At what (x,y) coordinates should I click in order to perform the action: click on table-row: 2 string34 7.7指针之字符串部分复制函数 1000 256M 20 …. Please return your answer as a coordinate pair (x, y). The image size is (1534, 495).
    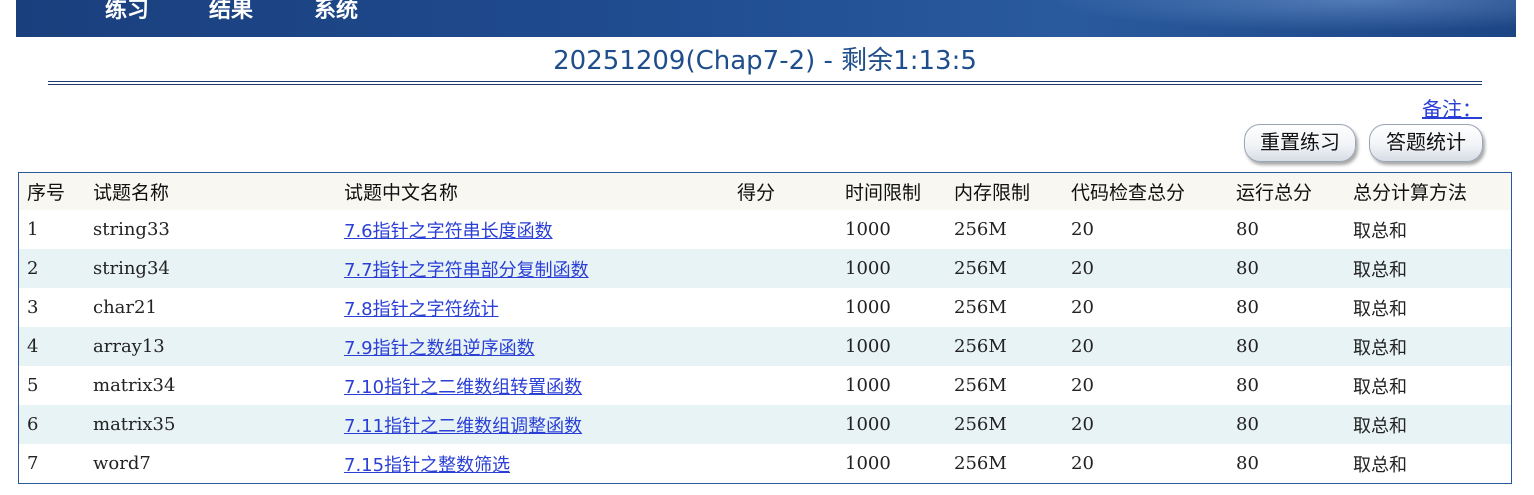
    Looking at the image, I should click on (765, 268).